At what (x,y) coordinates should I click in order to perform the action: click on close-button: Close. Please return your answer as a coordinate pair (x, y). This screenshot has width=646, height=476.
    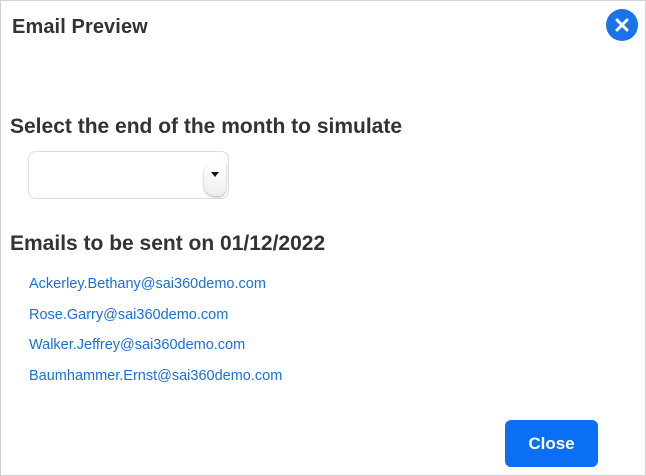
    Looking at the image, I should click on (551, 443).